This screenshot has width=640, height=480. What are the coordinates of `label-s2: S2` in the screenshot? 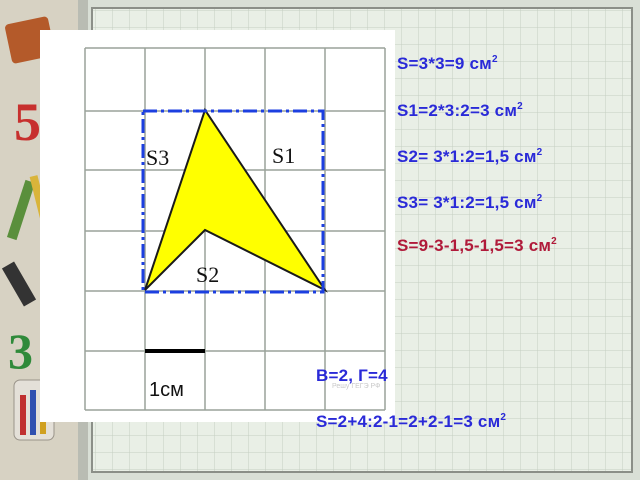 It's located at (207, 274).